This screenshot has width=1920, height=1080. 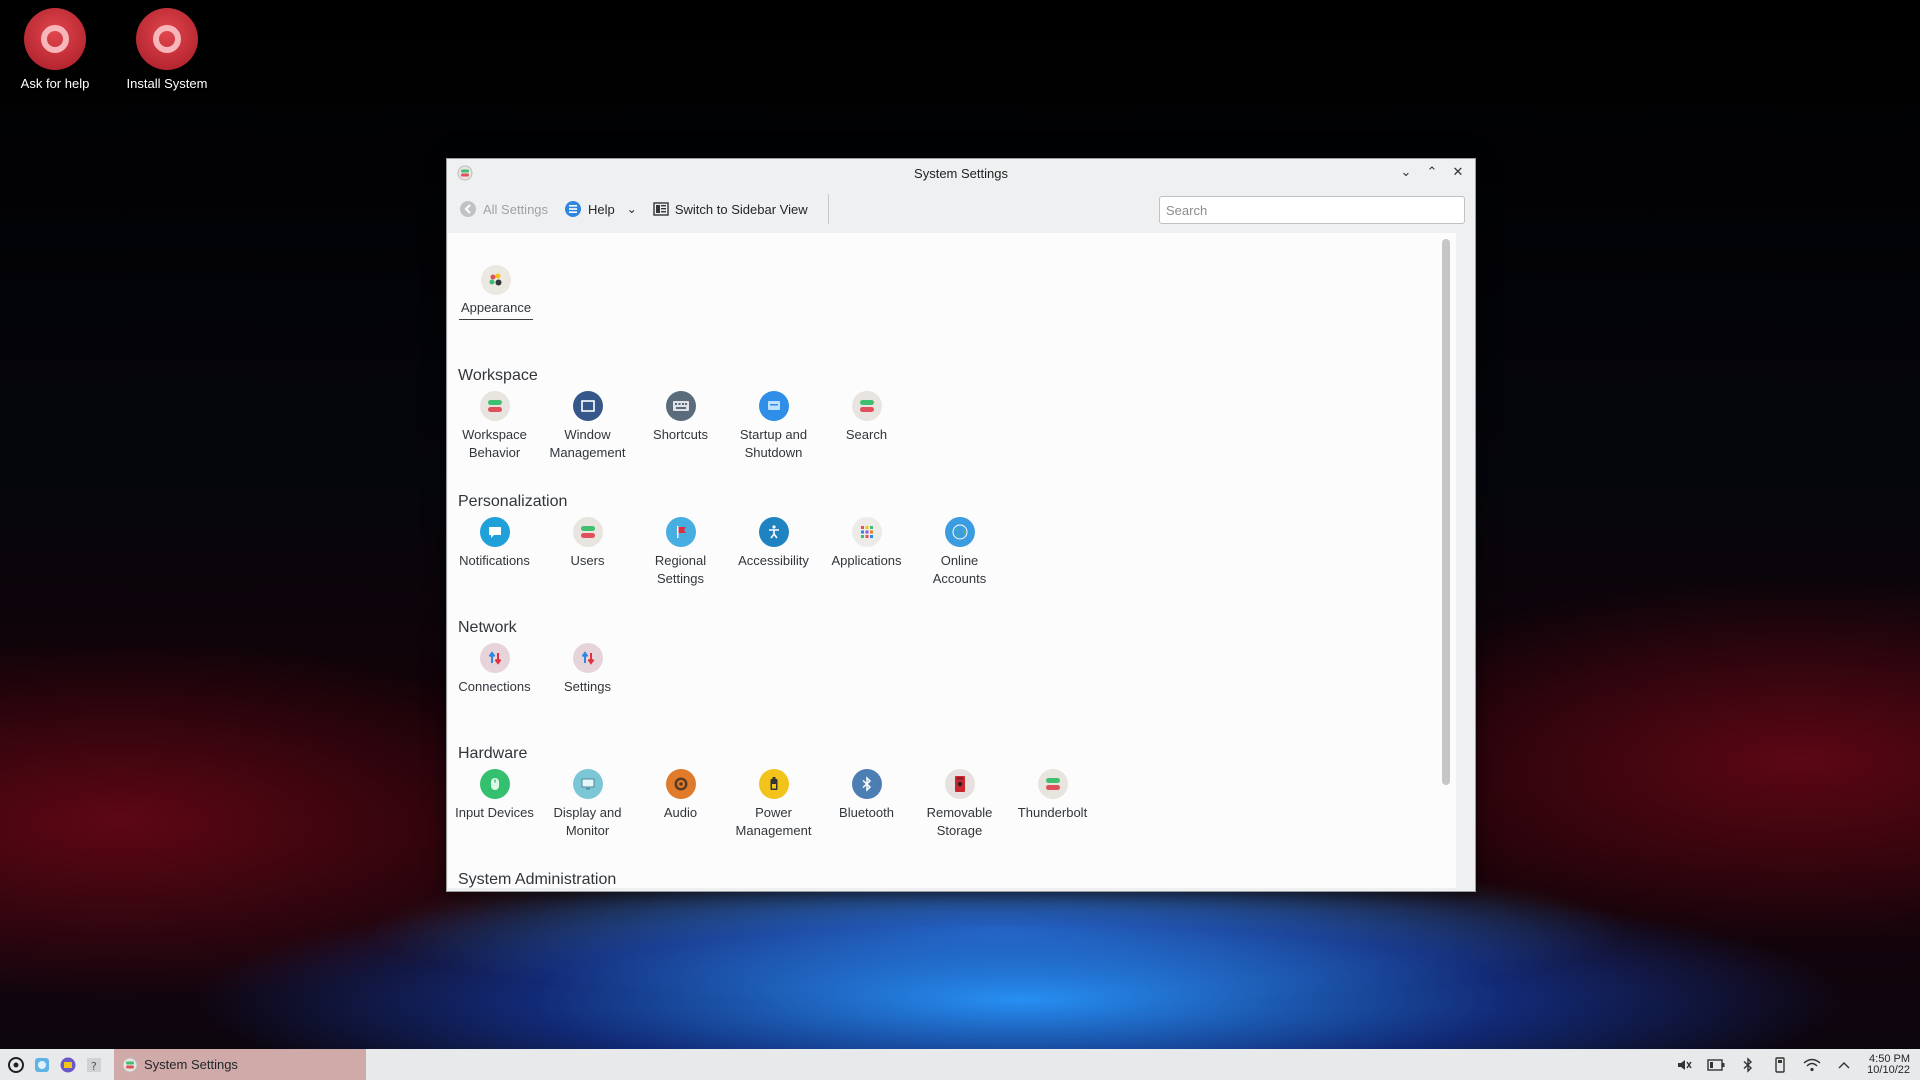 What do you see at coordinates (1684, 1065) in the screenshot?
I see `volume-muted-icon` at bounding box center [1684, 1065].